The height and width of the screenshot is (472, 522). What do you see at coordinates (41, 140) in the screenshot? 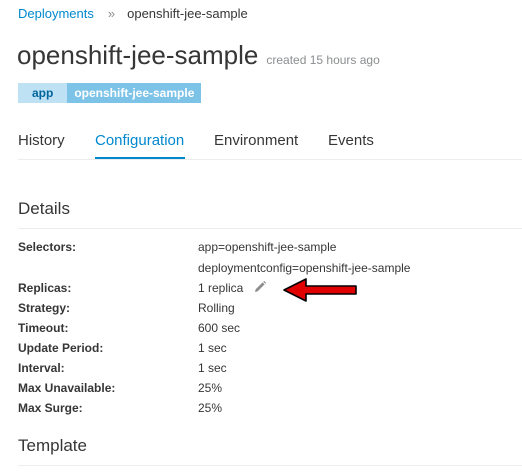
I see `tab-history: History` at bounding box center [41, 140].